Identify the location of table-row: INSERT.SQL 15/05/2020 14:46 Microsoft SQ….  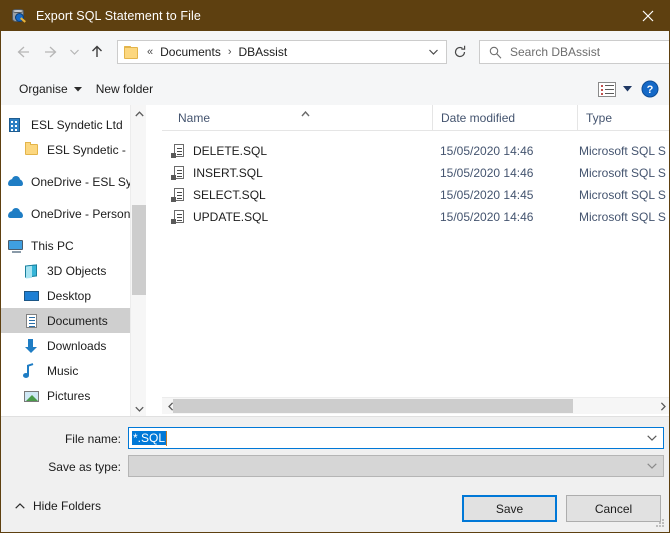
(415, 173).